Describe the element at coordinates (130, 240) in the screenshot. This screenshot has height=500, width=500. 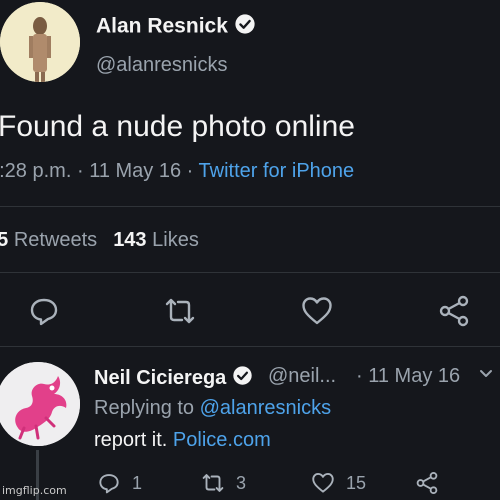
I see `likes-count: 143` at that location.